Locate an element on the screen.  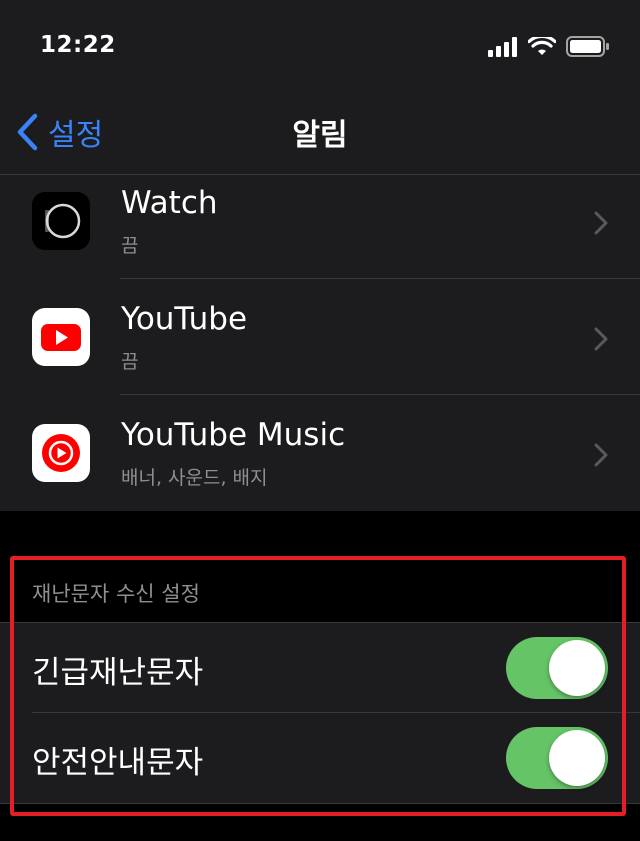
toggle-row-emergency-alert: 긴급재난문자 is located at coordinates (320, 668).